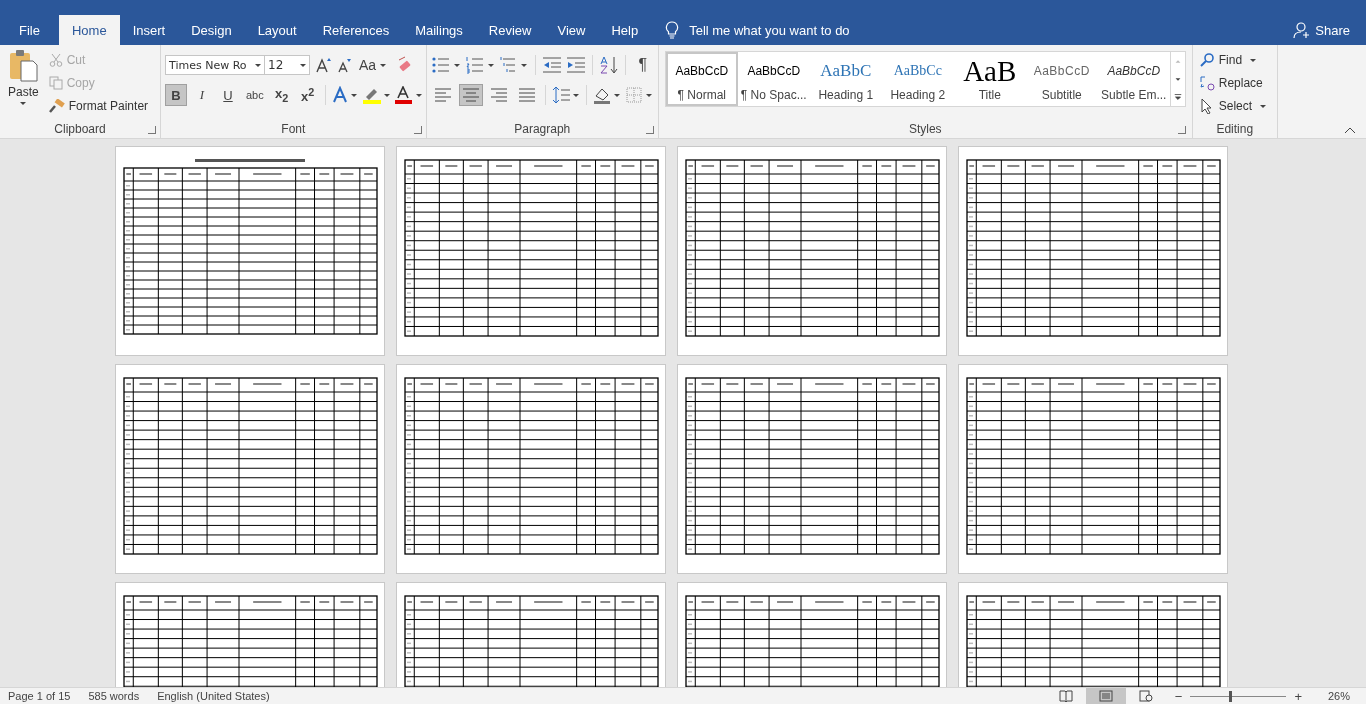  I want to click on copy-icon, so click(55, 83).